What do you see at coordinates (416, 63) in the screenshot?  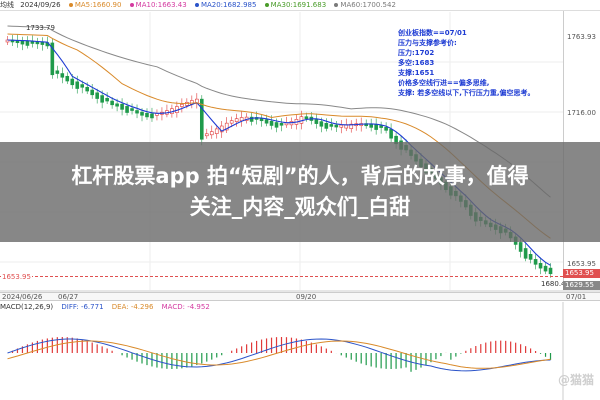 I see `info-line: 多空:1683` at bounding box center [416, 63].